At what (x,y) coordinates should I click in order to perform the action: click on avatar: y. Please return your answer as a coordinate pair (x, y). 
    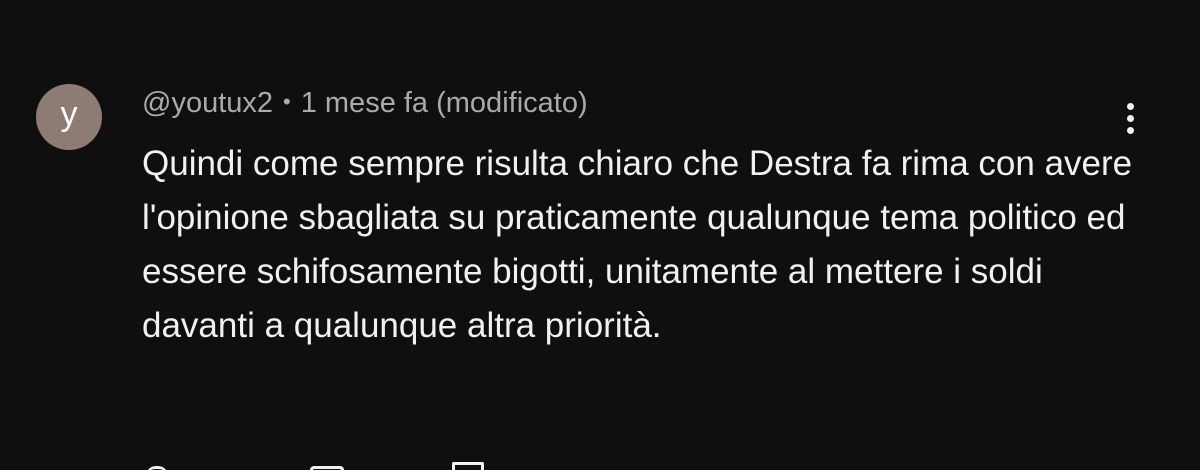
    Looking at the image, I should click on (69, 117).